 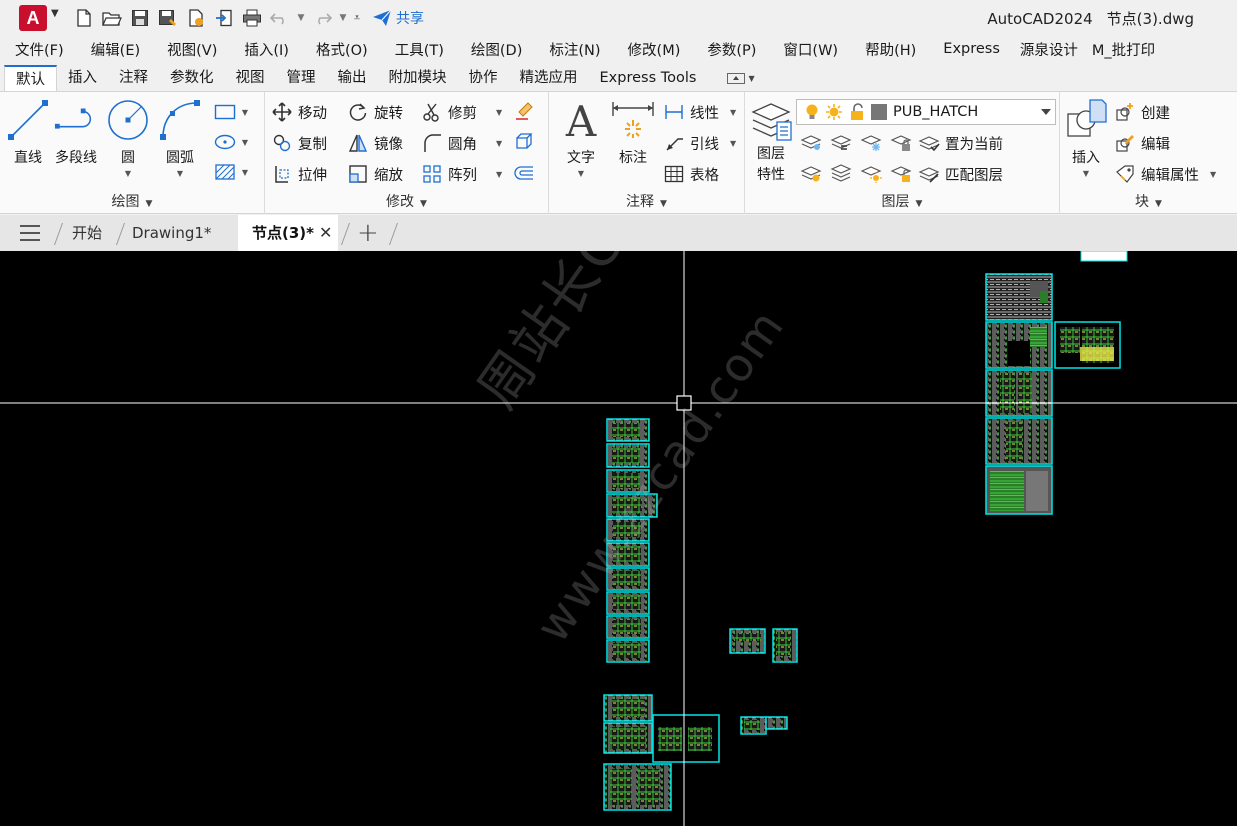 I want to click on tab-annotate: 注释, so click(x=133, y=78).